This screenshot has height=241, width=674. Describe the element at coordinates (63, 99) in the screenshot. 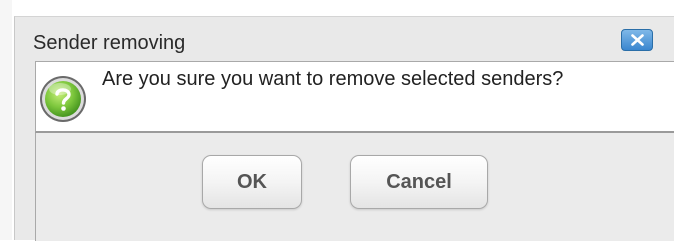

I see `question-icon` at that location.